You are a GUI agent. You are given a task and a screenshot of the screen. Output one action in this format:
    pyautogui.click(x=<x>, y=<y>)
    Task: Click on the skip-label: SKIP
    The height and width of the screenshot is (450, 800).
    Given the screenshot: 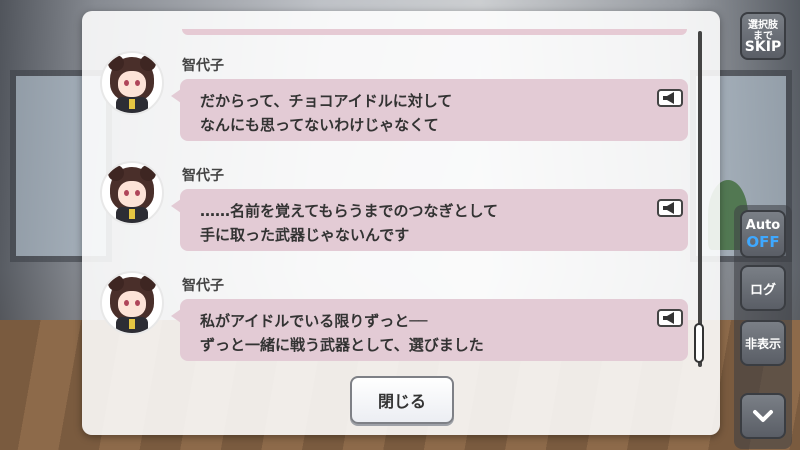 What is the action you would take?
    pyautogui.click(x=763, y=46)
    